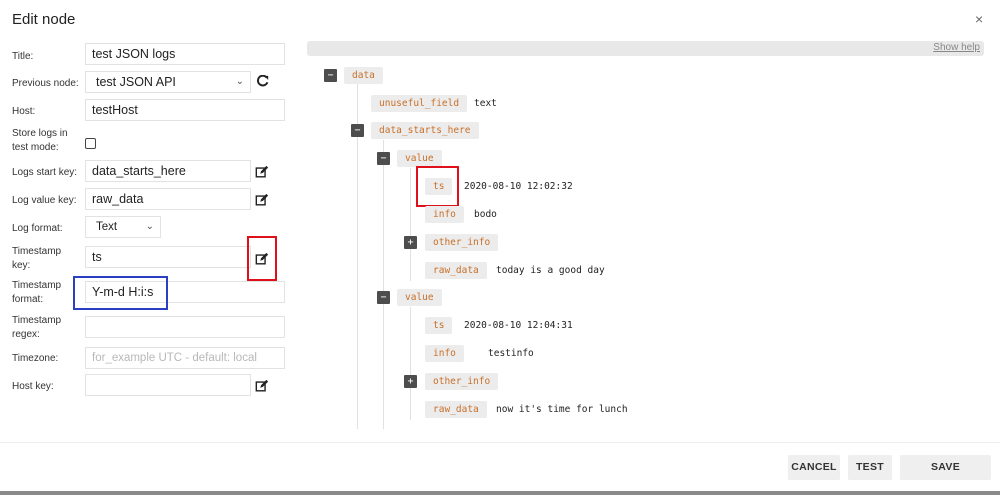 The image size is (1000, 495). What do you see at coordinates (645, 48) in the screenshot?
I see `help-bar: Show help` at bounding box center [645, 48].